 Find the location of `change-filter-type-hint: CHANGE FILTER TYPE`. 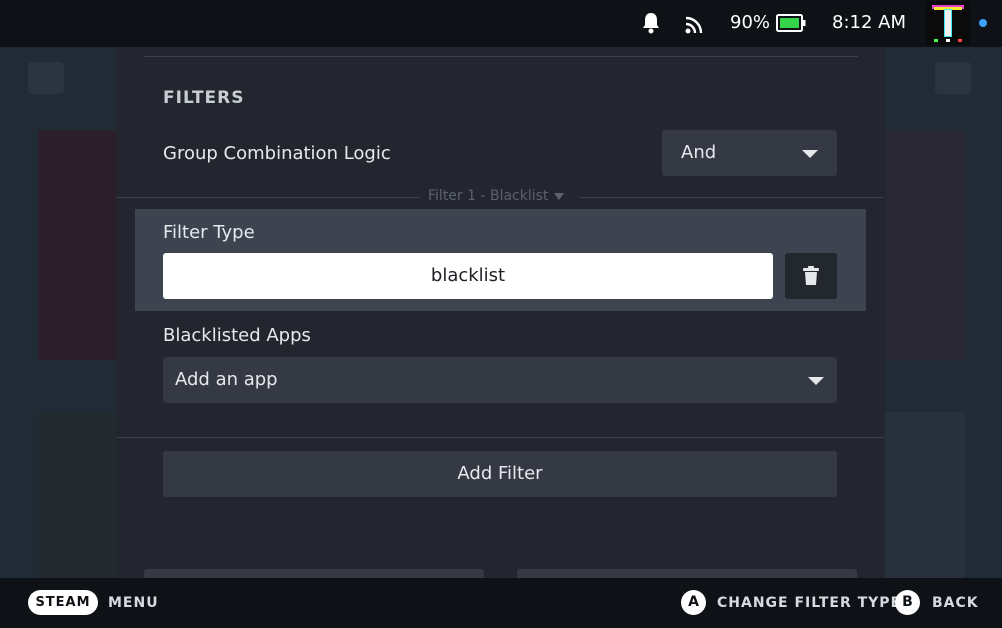

change-filter-type-hint: CHANGE FILTER TYPE is located at coordinates (809, 603).